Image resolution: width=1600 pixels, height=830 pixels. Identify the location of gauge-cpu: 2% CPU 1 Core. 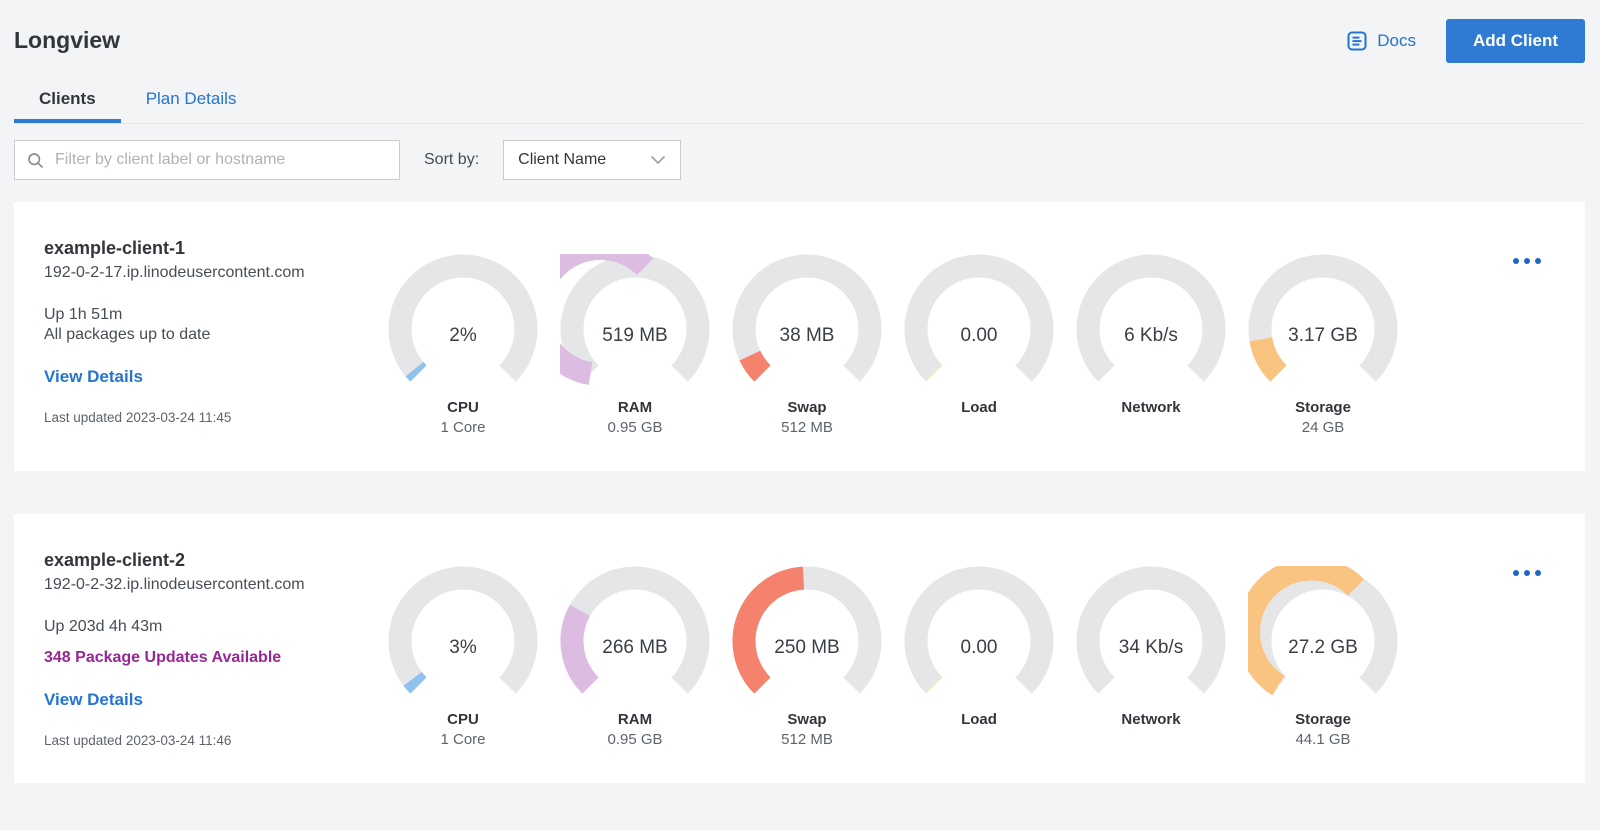
(463, 345).